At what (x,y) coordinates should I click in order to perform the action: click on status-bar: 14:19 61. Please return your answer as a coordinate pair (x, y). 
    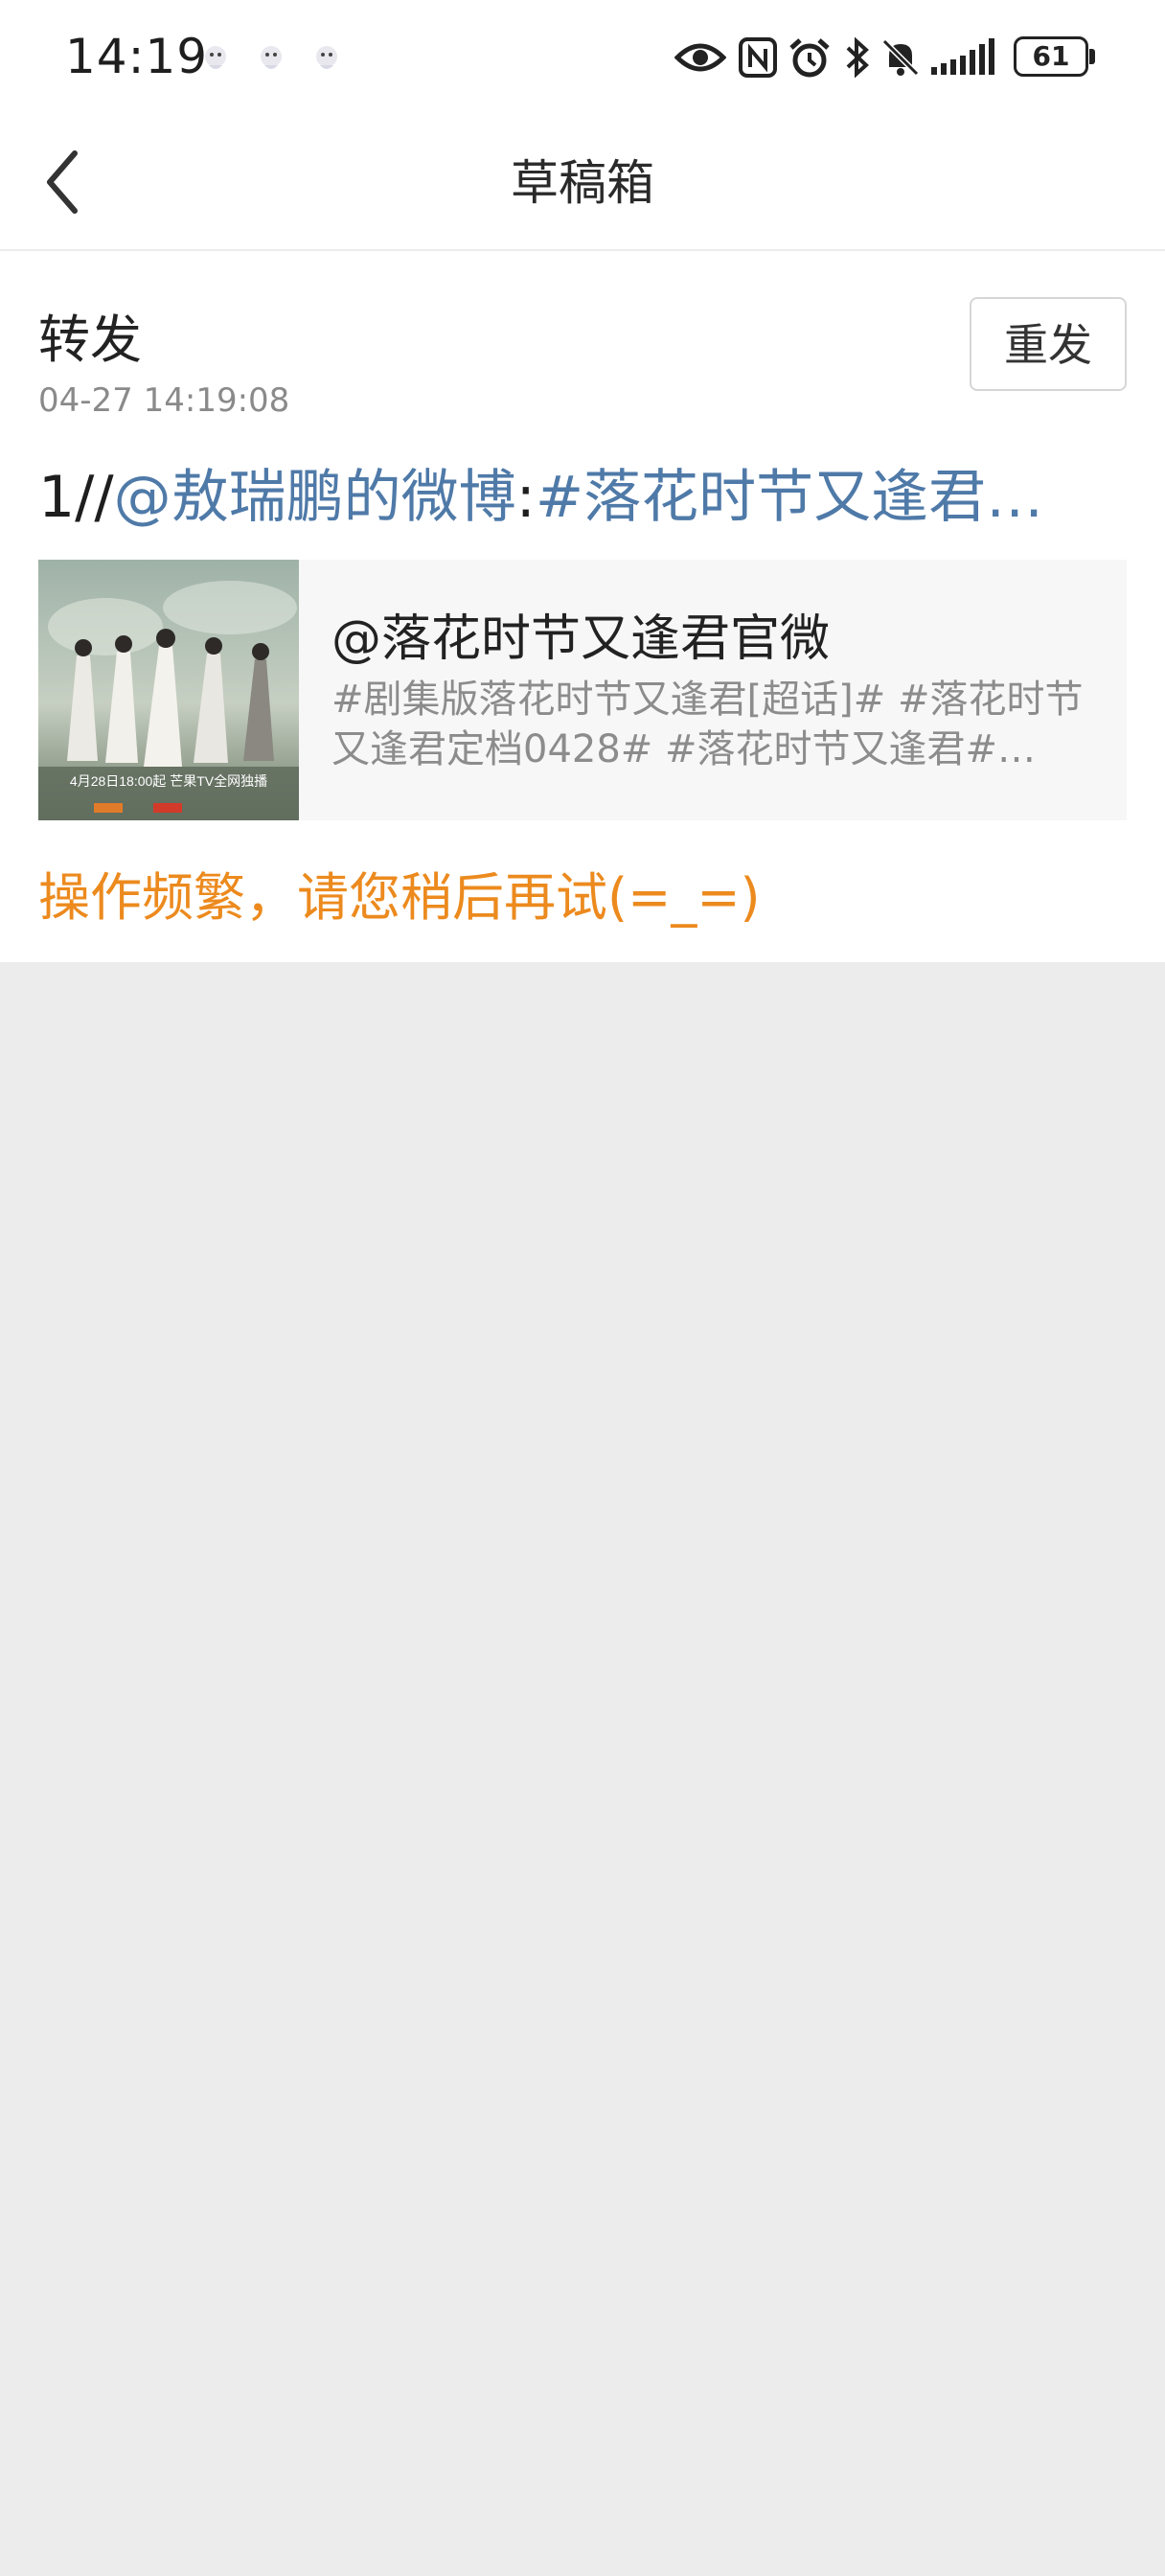
    Looking at the image, I should click on (582, 58).